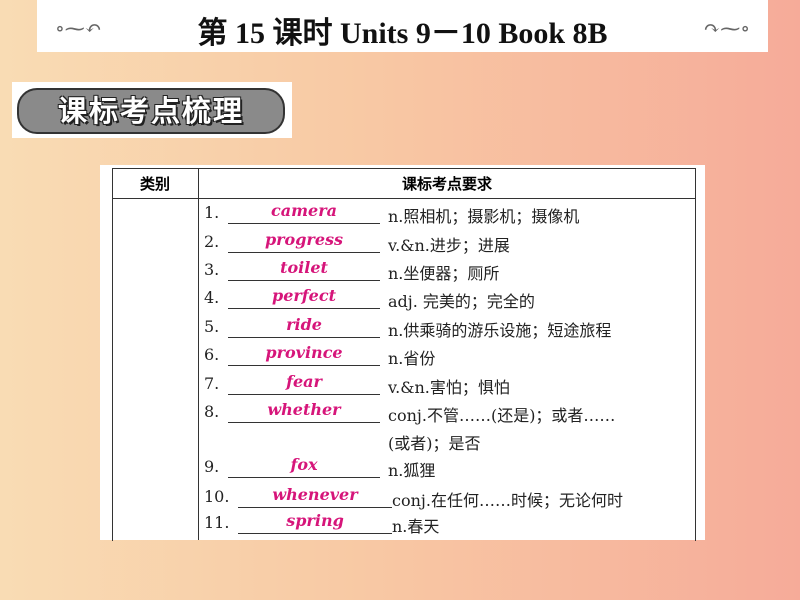 The height and width of the screenshot is (600, 800). What do you see at coordinates (212, 326) in the screenshot?
I see `item-number: 5.` at bounding box center [212, 326].